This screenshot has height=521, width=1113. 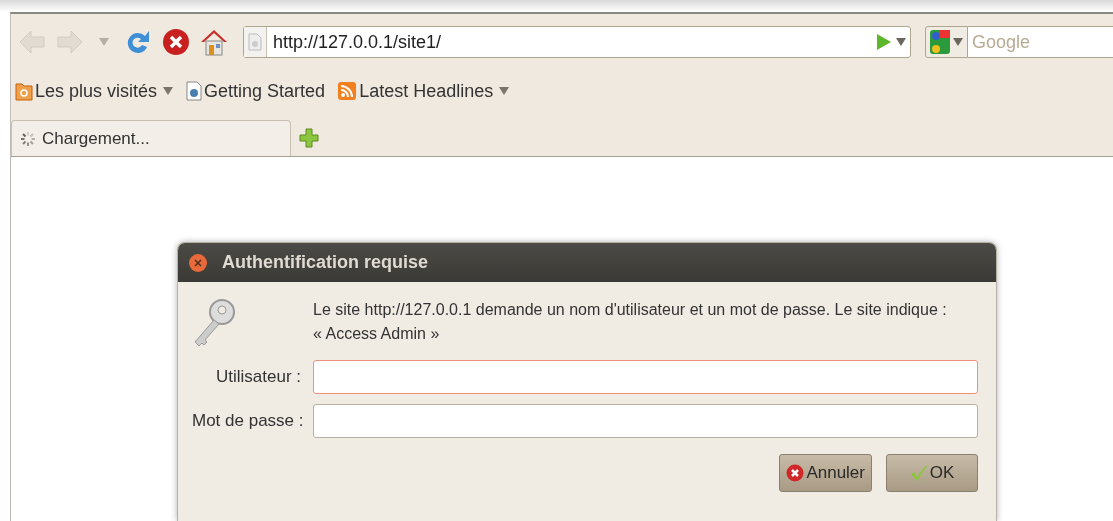 I want to click on stop-icon, so click(x=176, y=42).